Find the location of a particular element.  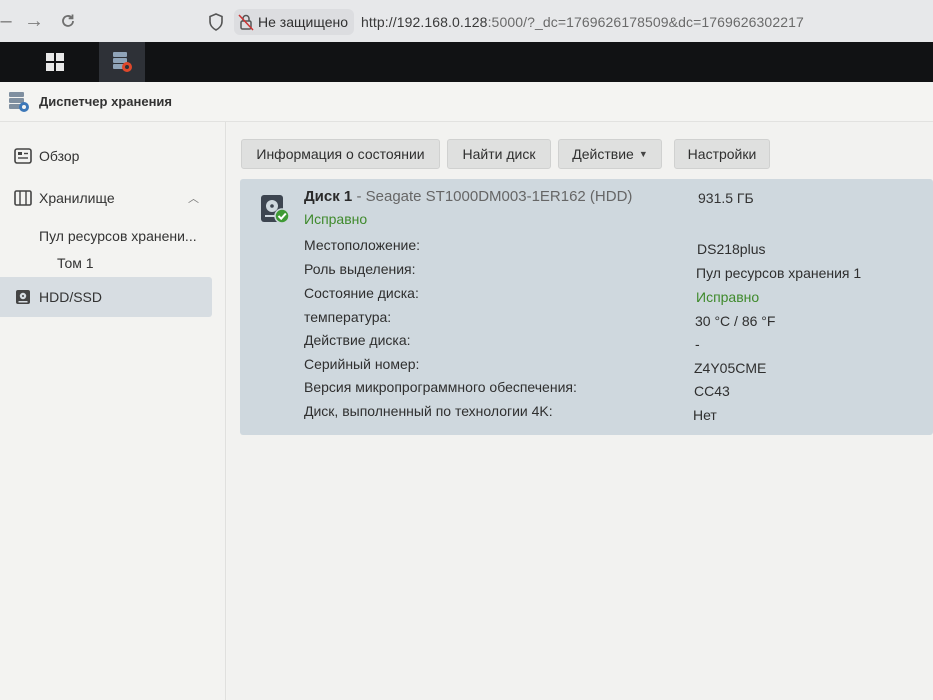

sidebar-item-label: Обзор is located at coordinates (59, 156).